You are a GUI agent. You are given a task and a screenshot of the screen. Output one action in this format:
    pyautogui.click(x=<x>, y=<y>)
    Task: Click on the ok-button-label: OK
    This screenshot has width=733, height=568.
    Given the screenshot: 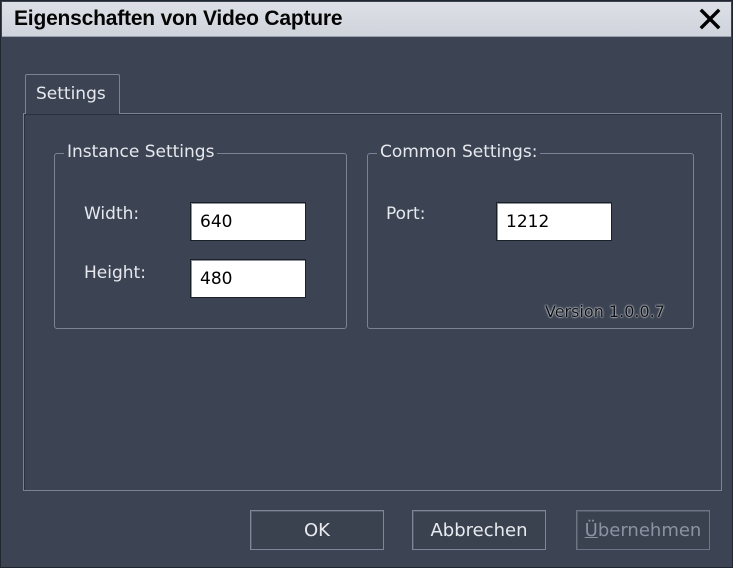 What is the action you would take?
    pyautogui.click(x=317, y=530)
    